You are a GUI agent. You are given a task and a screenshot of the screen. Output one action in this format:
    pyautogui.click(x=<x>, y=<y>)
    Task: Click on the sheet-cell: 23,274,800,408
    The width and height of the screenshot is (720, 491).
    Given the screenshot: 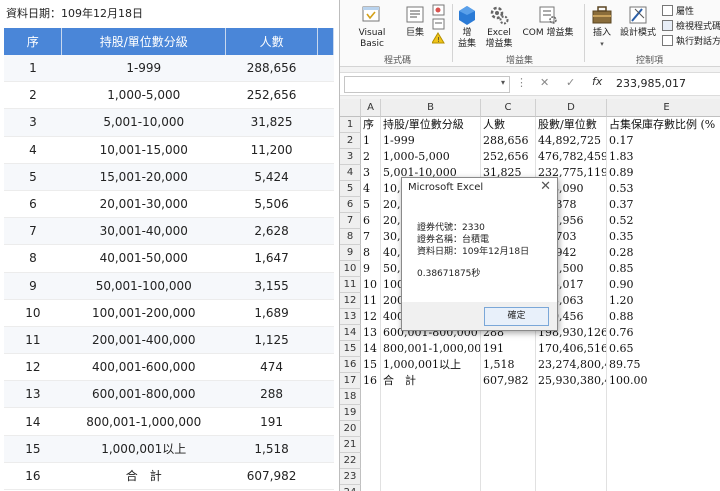 What is the action you would take?
    pyautogui.click(x=571, y=365)
    